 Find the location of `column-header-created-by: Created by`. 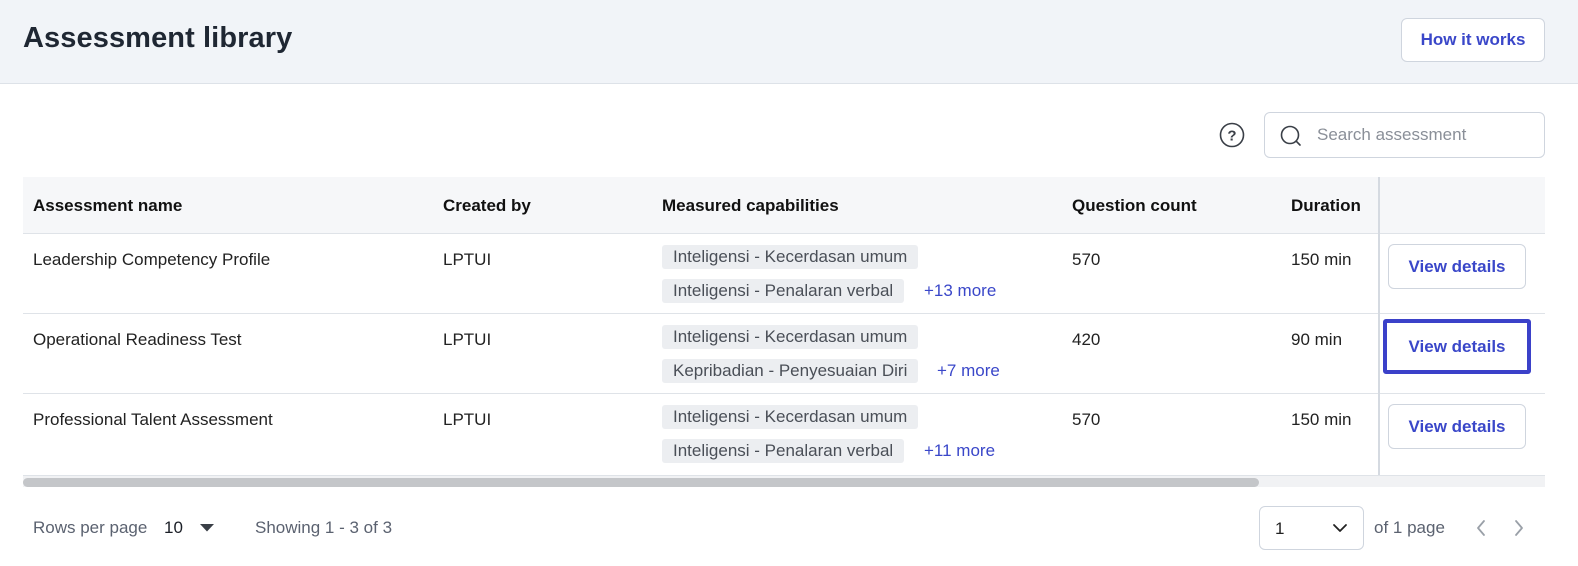

column-header-created-by: Created by is located at coordinates (487, 206).